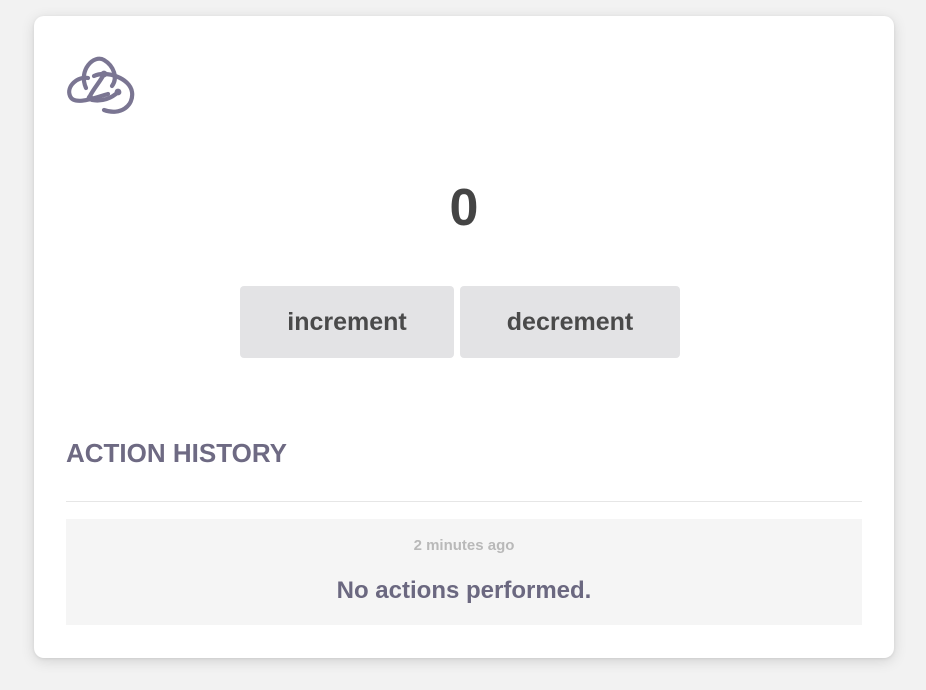  I want to click on history-message: No actions performed., so click(464, 590).